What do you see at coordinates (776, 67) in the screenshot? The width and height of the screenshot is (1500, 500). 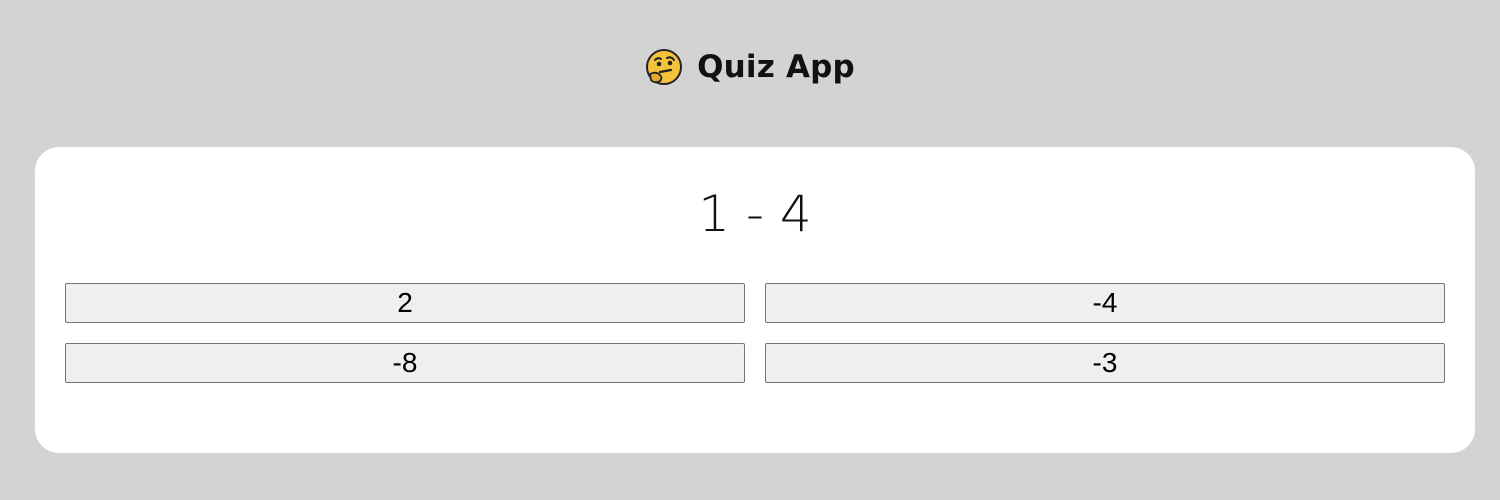 I see `app-title: Quiz App` at bounding box center [776, 67].